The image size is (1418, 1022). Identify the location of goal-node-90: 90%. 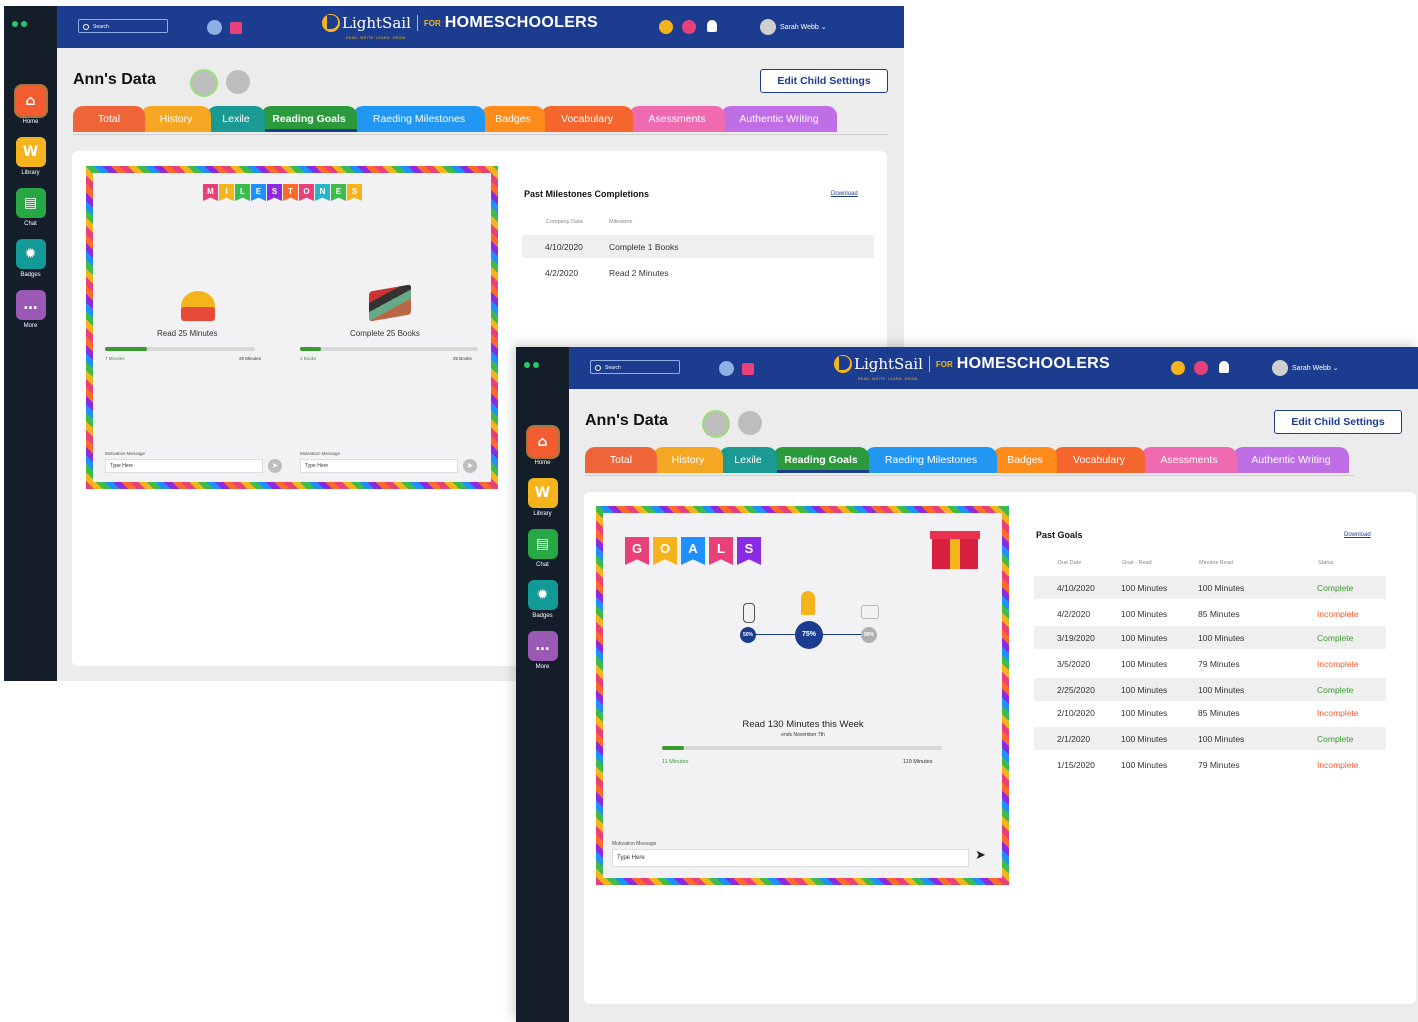
(869, 635).